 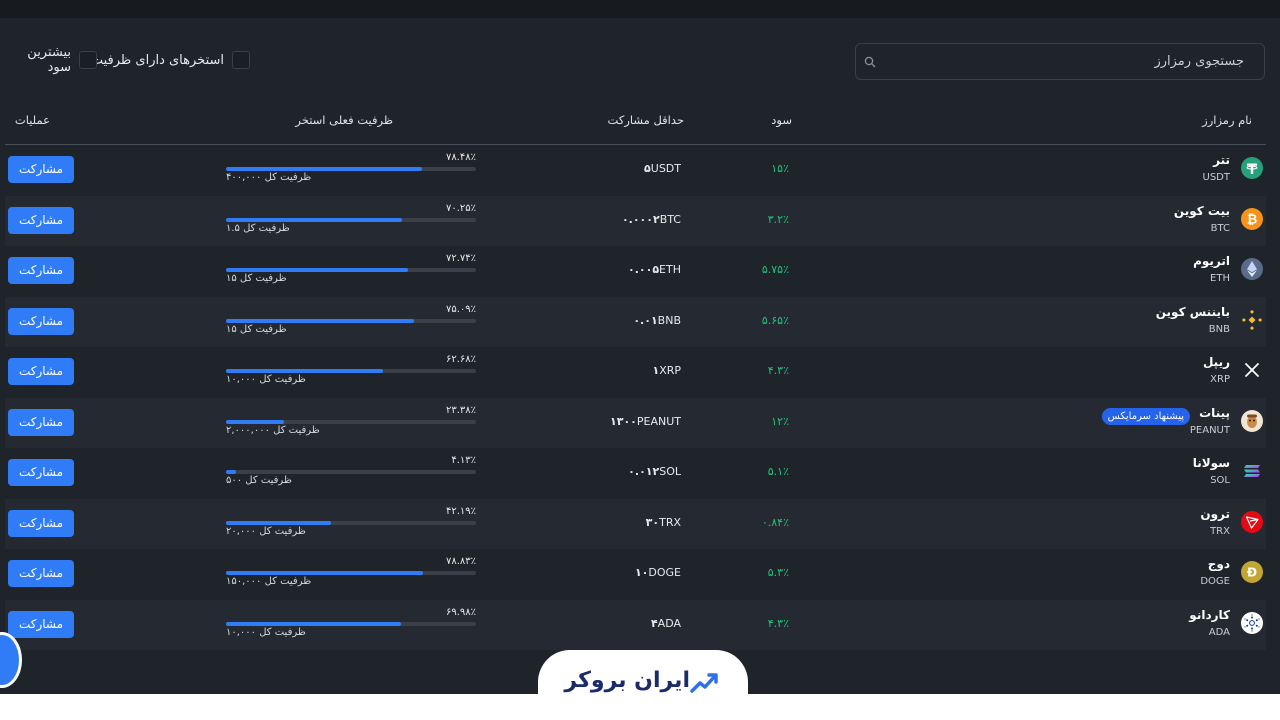 I want to click on capacity-percent: ۷۸.۴۸٪, so click(x=460, y=157).